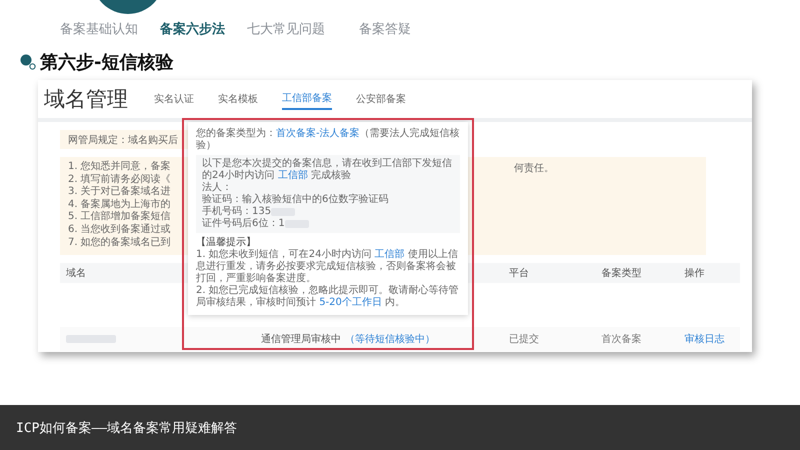 Image resolution: width=800 pixels, height=450 pixels. I want to click on bullet-dot-icon, so click(28, 62).